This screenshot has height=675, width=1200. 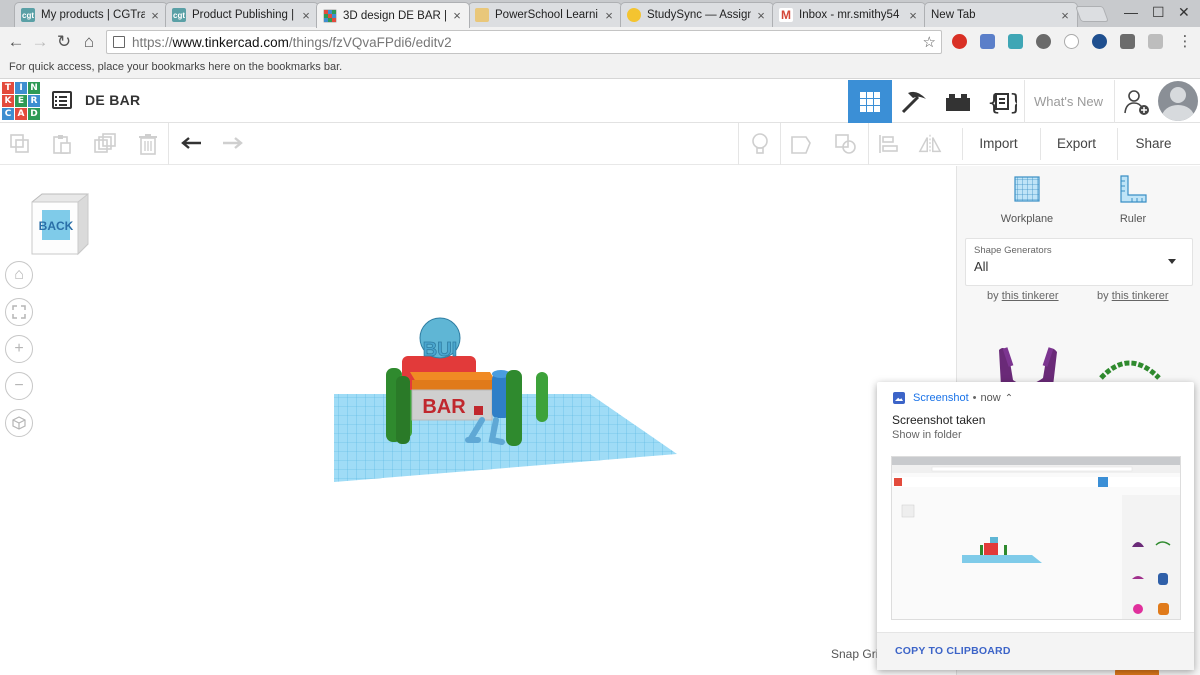 I want to click on copy-to-clipboard-button: COPY TO CLIPBOARD, so click(x=953, y=651).